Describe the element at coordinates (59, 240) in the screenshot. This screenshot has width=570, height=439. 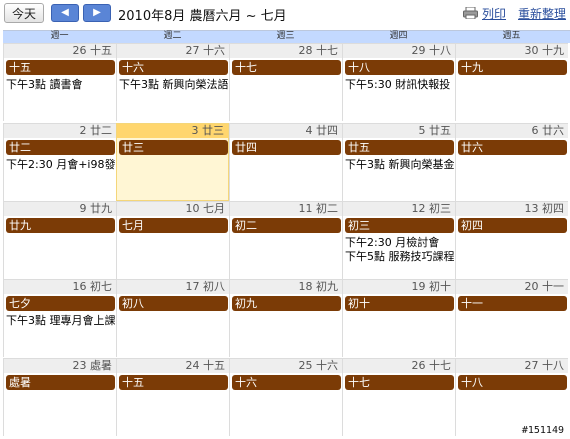
I see `day-cell: 9 廿九廿九` at that location.